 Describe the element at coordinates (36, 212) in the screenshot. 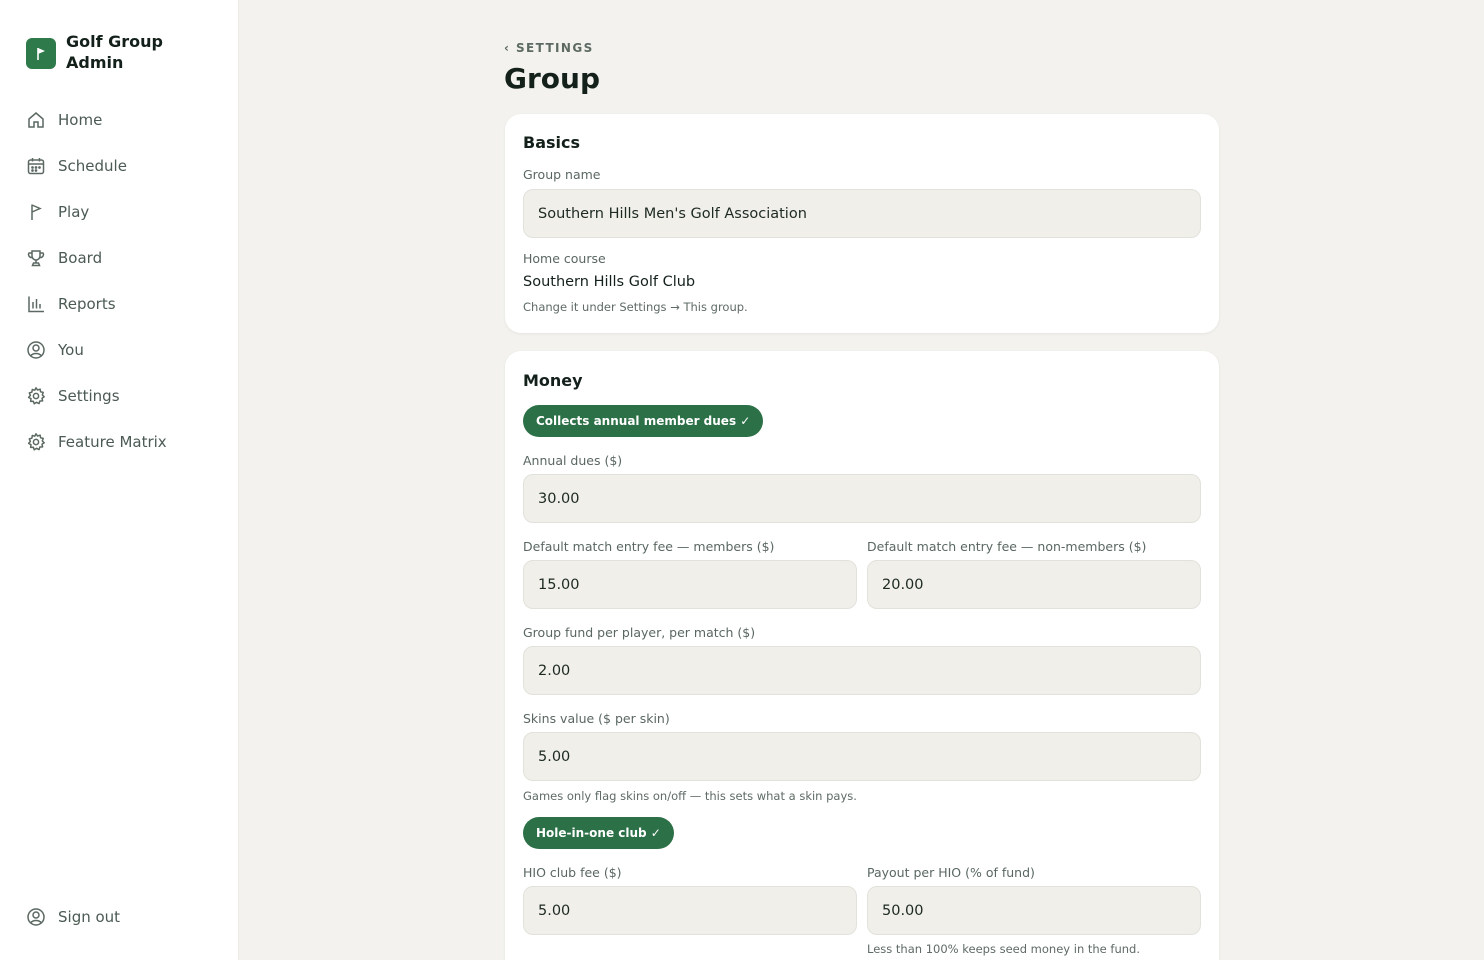

I see `flag-icon` at that location.